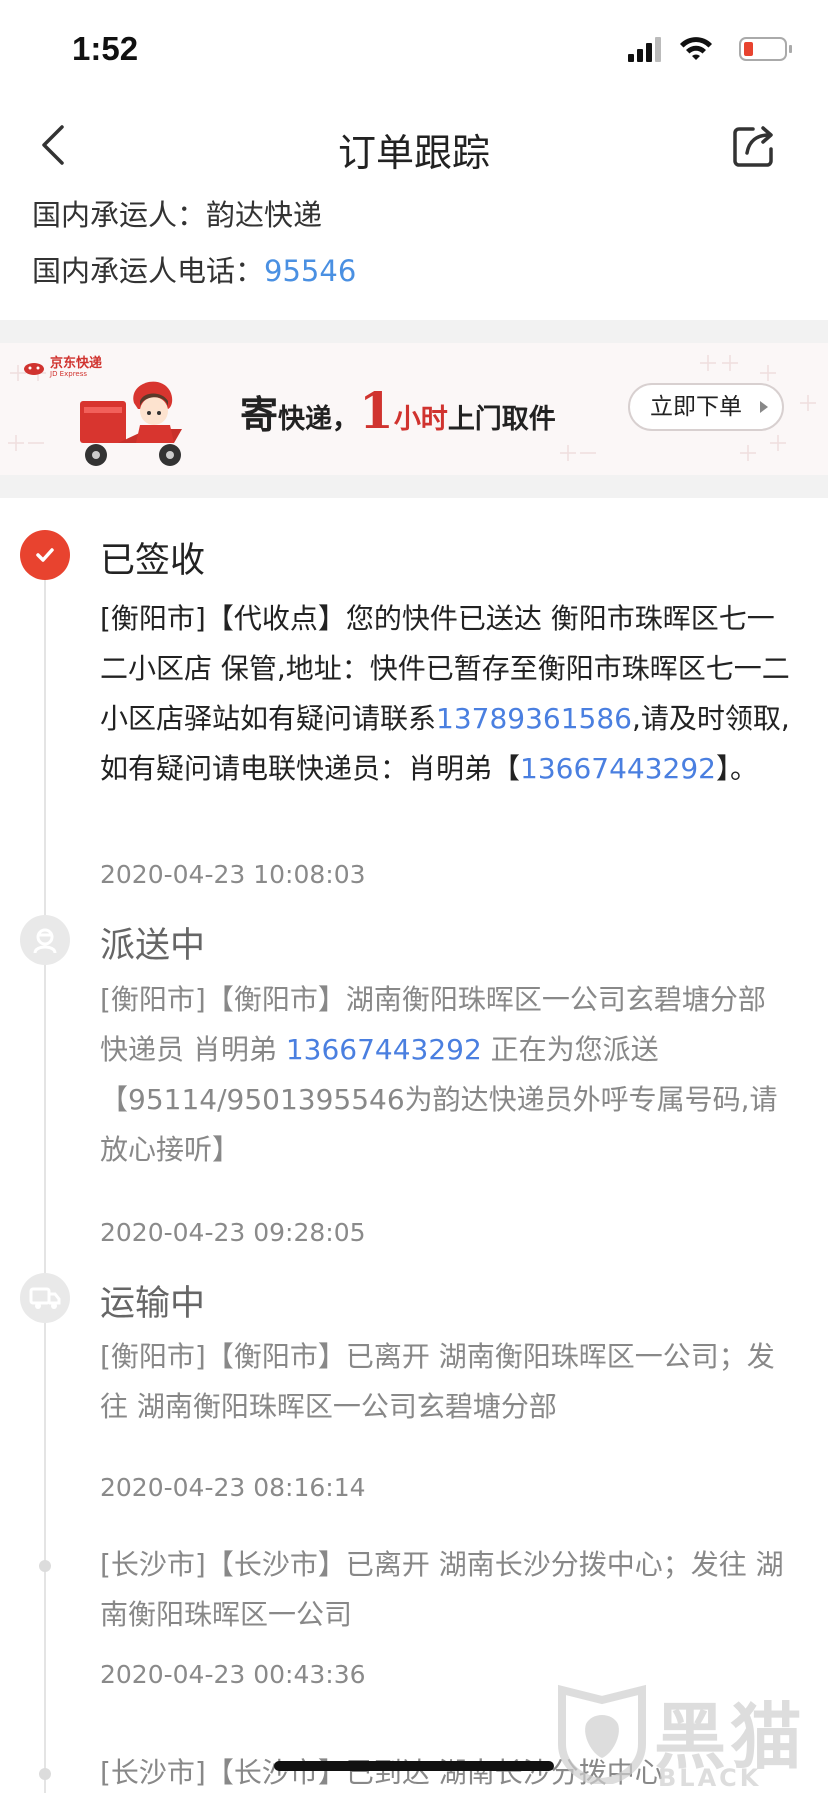 The height and width of the screenshot is (1793, 828). What do you see at coordinates (131, 423) in the screenshot?
I see `courier-scooter-illustration` at bounding box center [131, 423].